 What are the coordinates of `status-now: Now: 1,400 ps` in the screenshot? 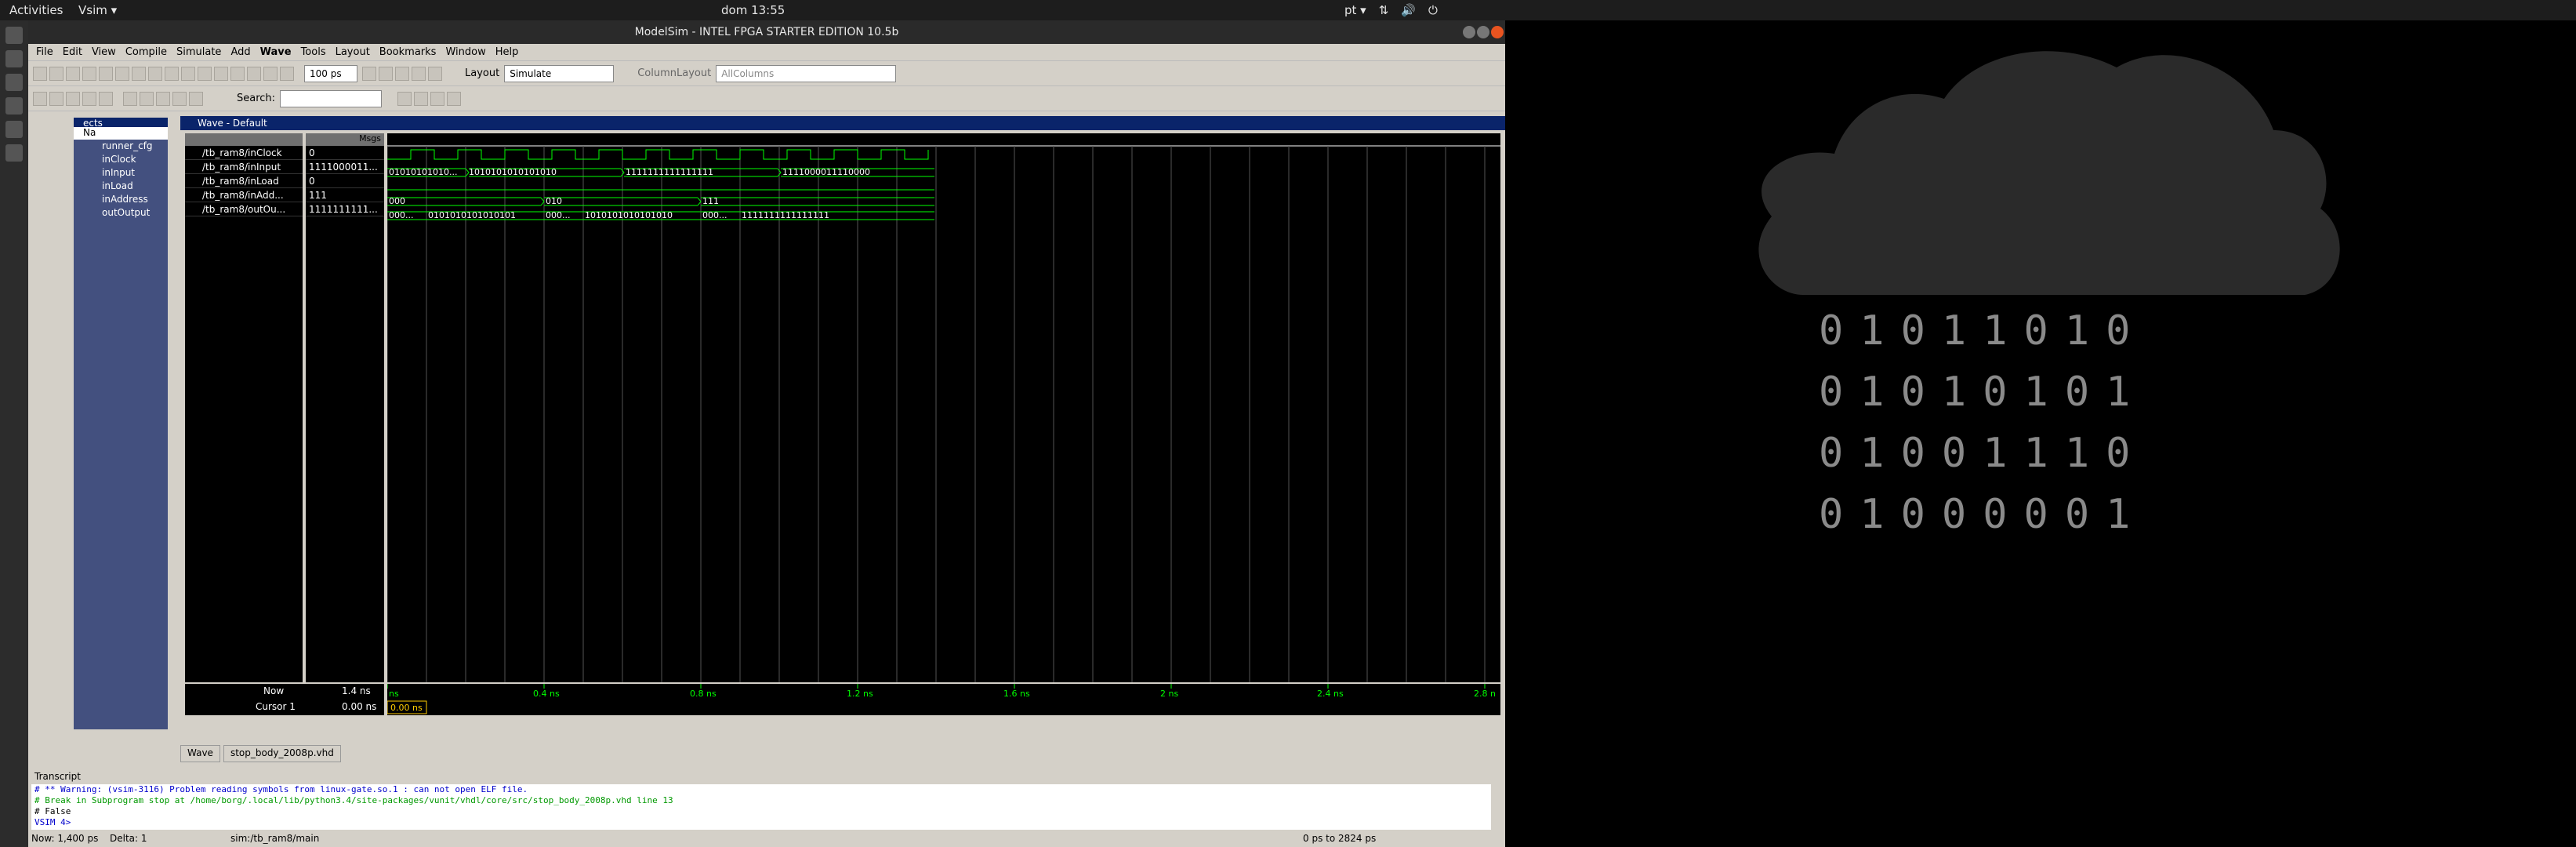 It's located at (65, 838).